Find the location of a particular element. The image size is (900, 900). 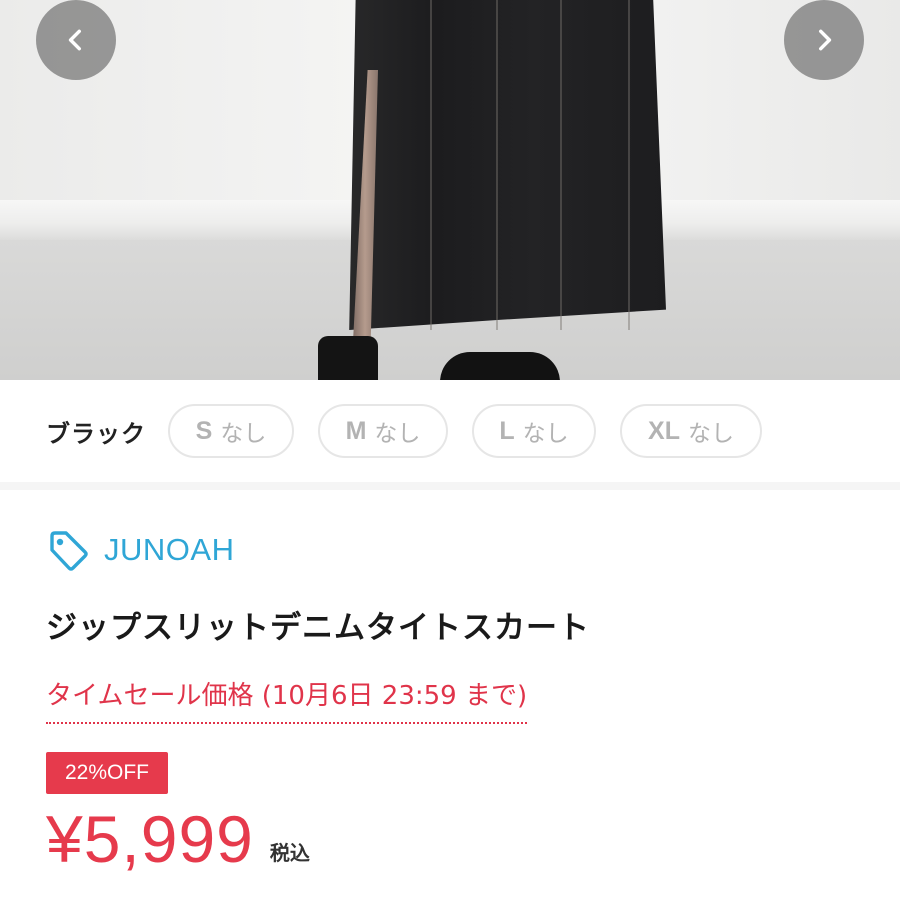

product-price: ¥5,999 is located at coordinates (150, 839).